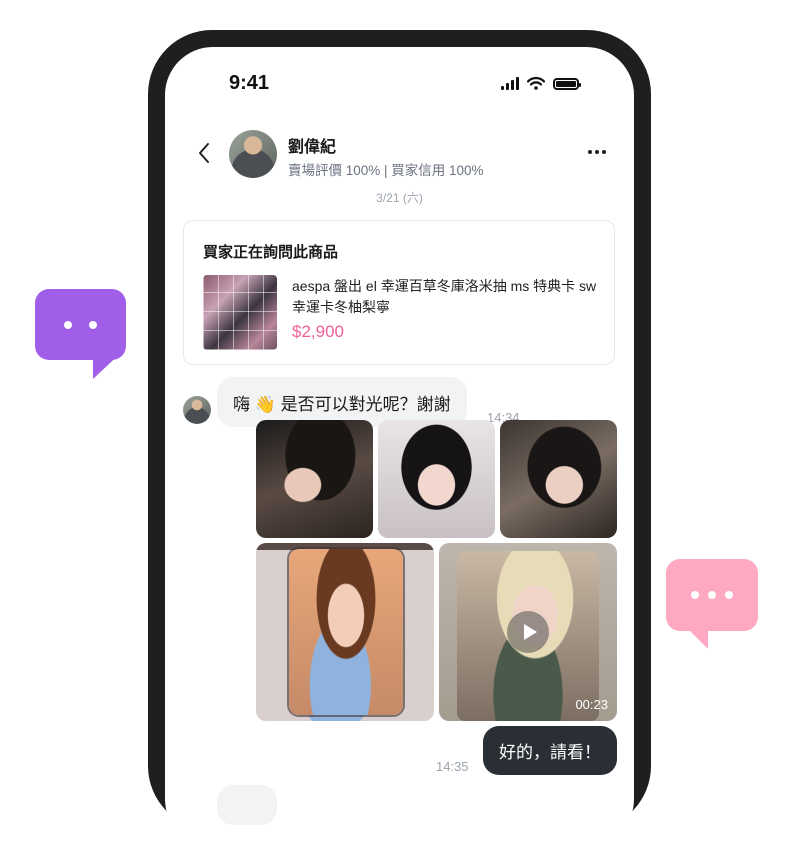 The height and width of the screenshot is (847, 800). I want to click on seller-rating: 賣場評價 100% | 買家信用 100%, so click(386, 170).